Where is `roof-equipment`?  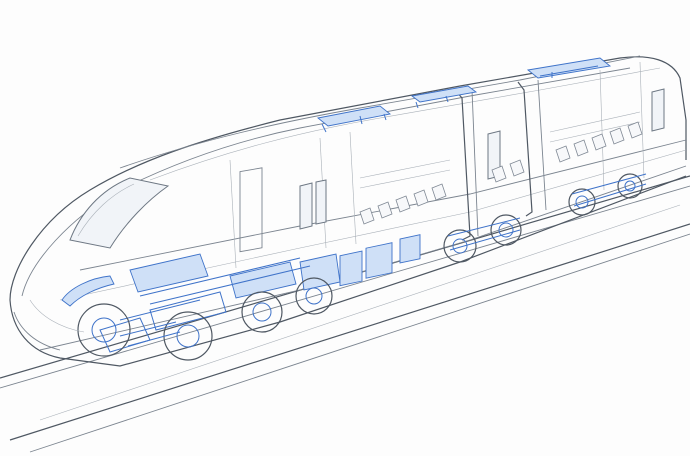 roof-equipment is located at coordinates (464, 95).